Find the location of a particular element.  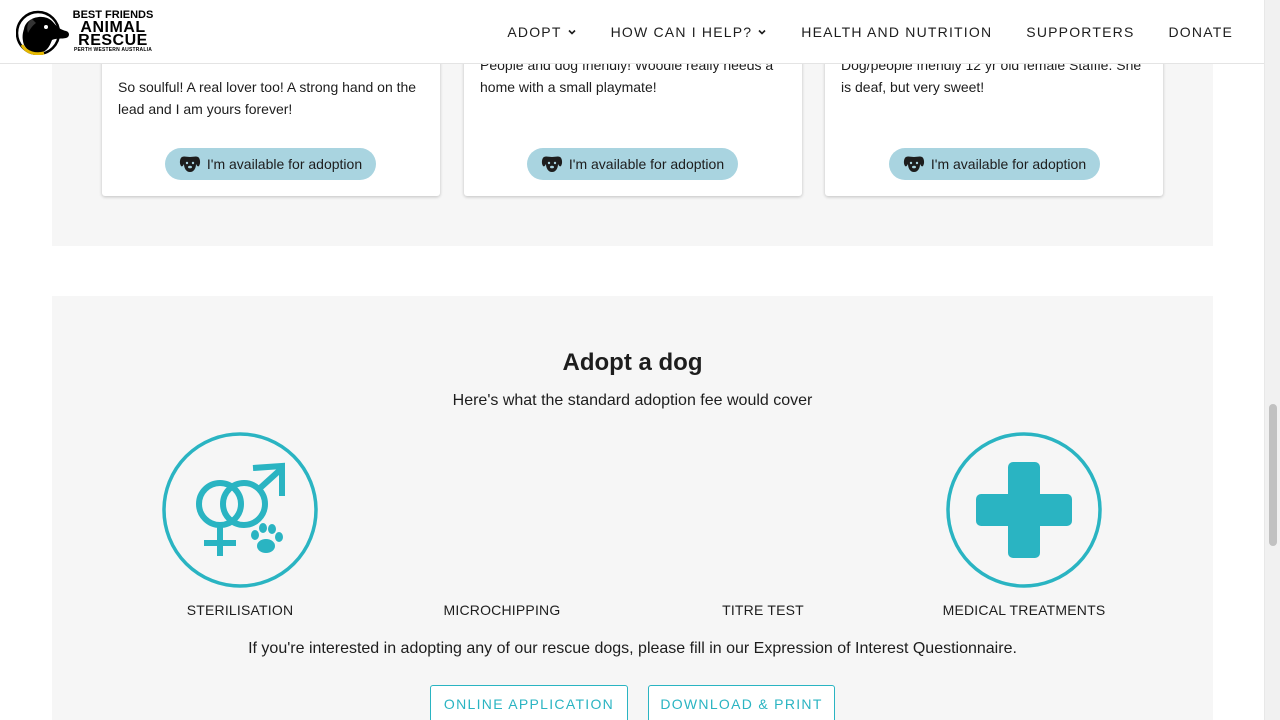

medical-cross-icon is located at coordinates (1024, 510).